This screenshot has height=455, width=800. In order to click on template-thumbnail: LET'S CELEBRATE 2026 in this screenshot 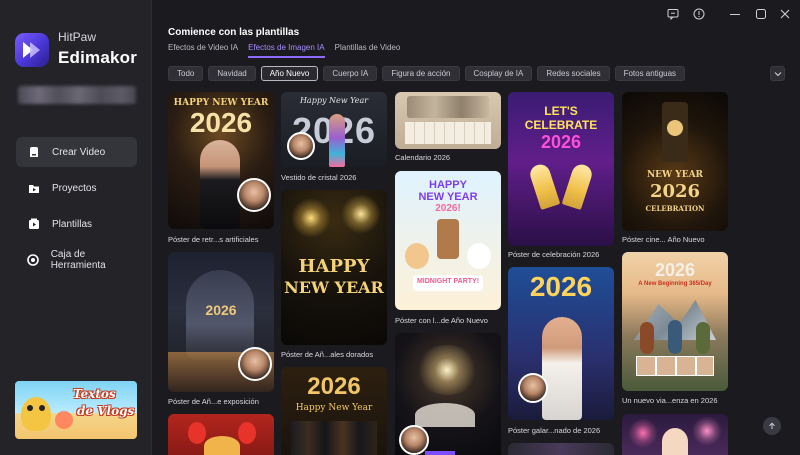, I will do `click(561, 169)`.